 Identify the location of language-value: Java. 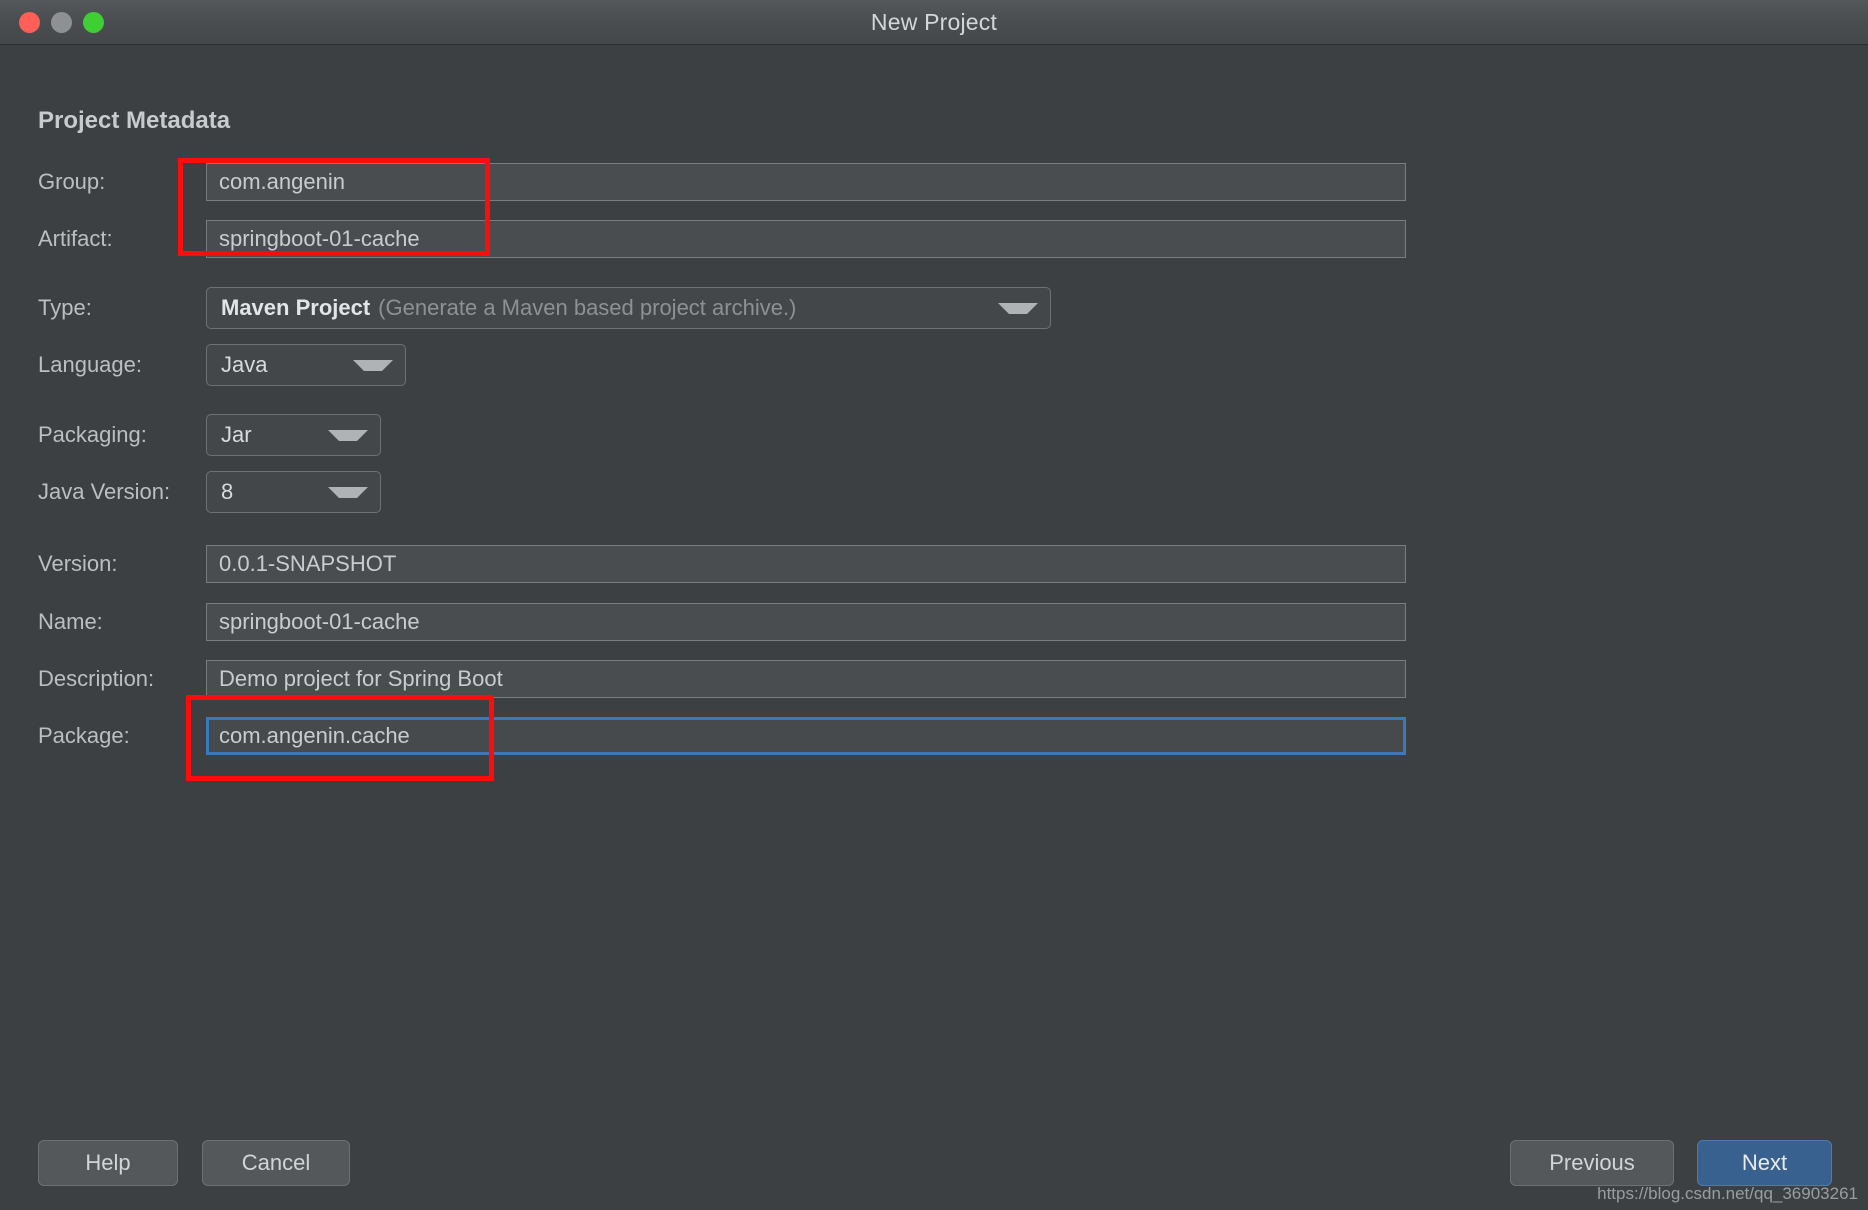
(244, 364).